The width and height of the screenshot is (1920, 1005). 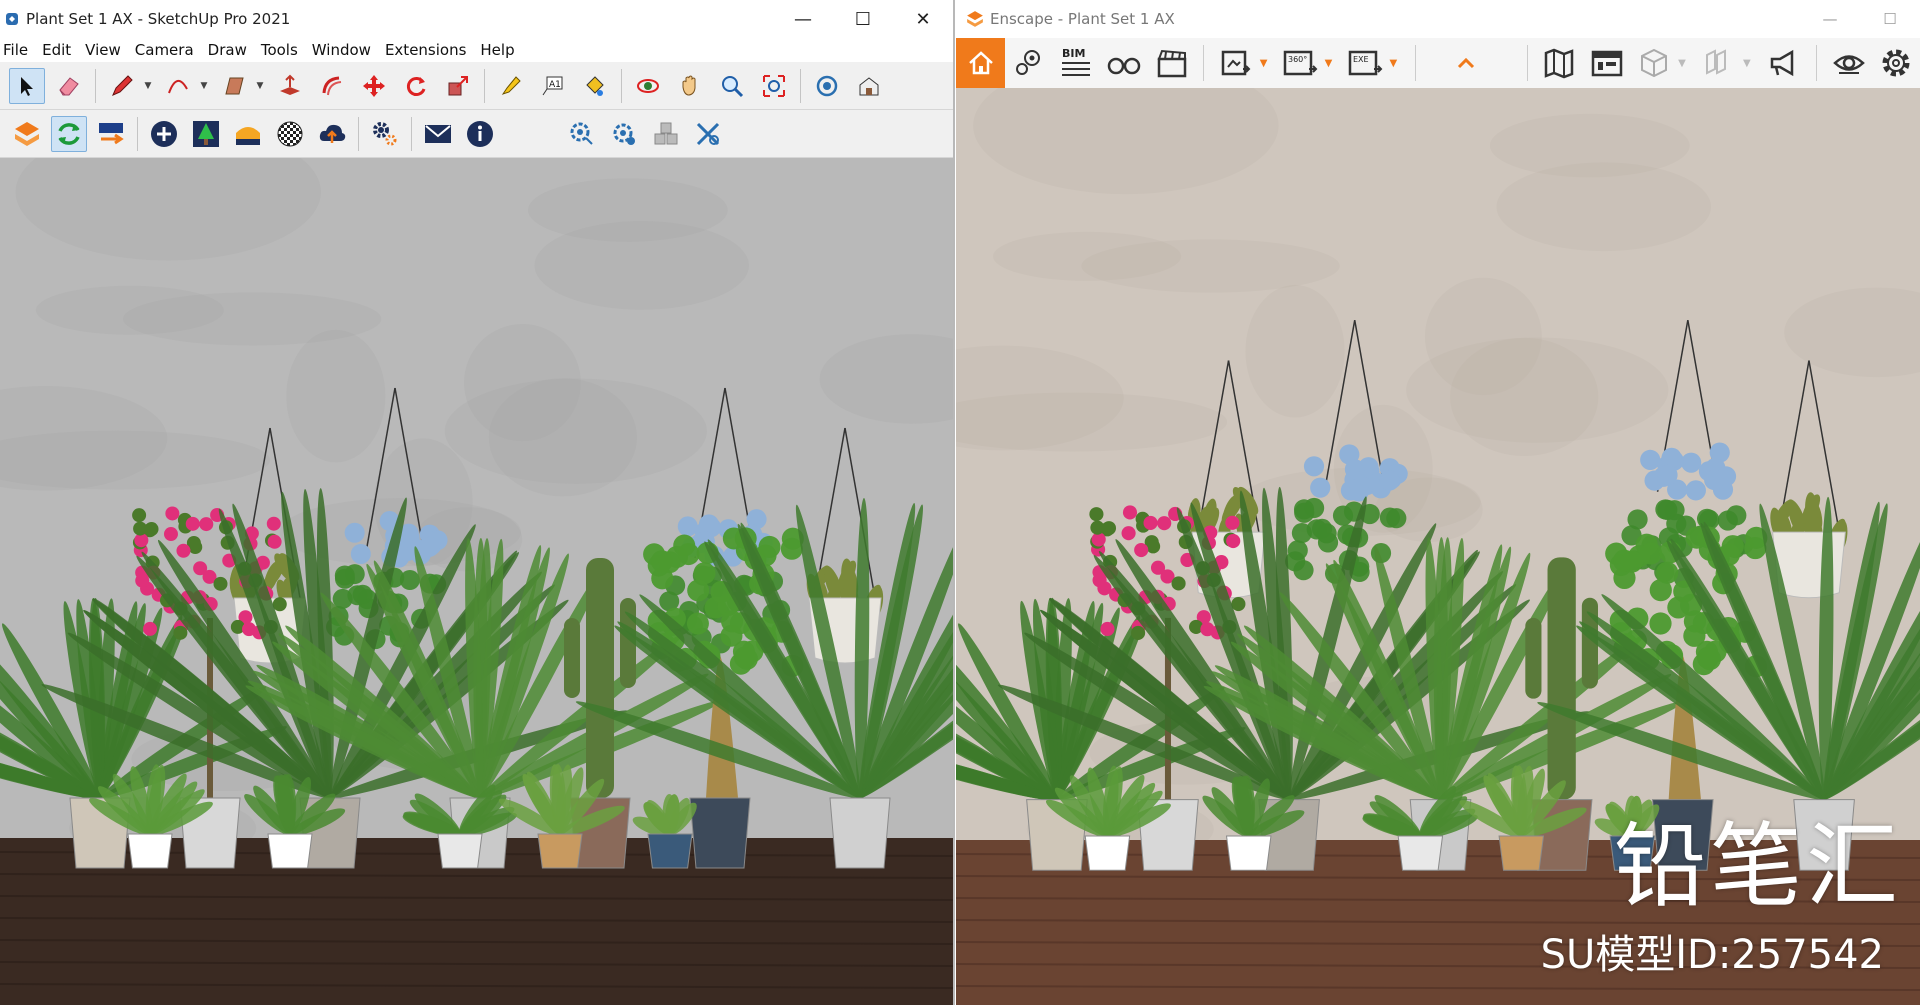 I want to click on scale-icon, so click(x=458, y=85).